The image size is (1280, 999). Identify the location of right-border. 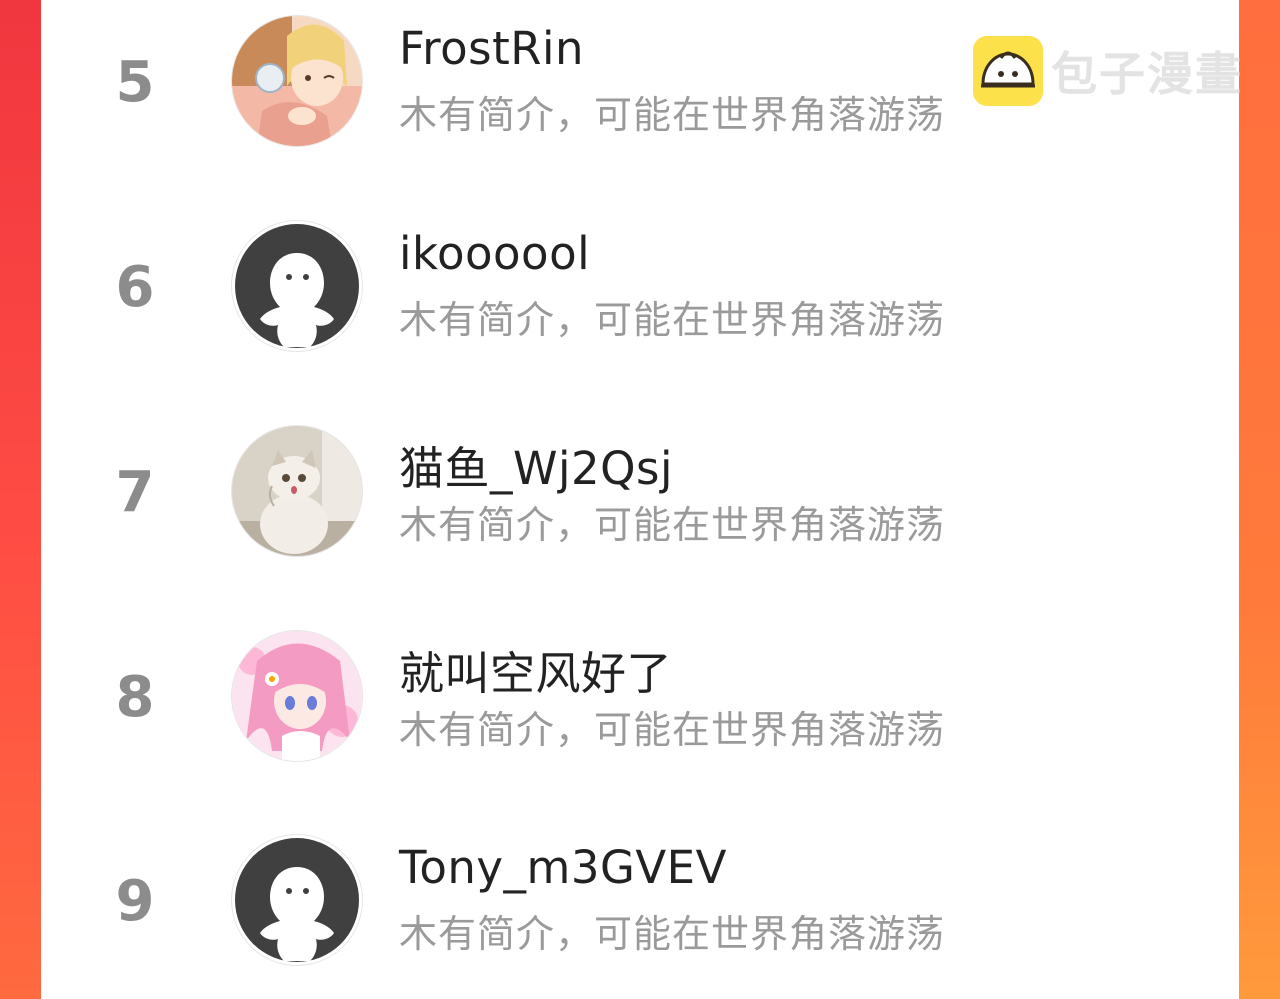
(1259, 499).